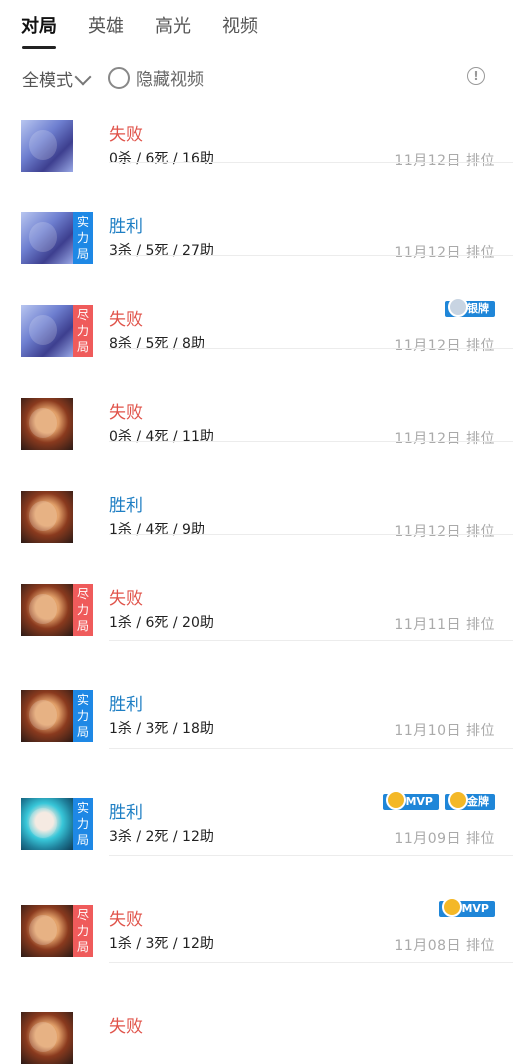 The image size is (513, 1064). I want to click on tab-videos: 视频, so click(240, 25).